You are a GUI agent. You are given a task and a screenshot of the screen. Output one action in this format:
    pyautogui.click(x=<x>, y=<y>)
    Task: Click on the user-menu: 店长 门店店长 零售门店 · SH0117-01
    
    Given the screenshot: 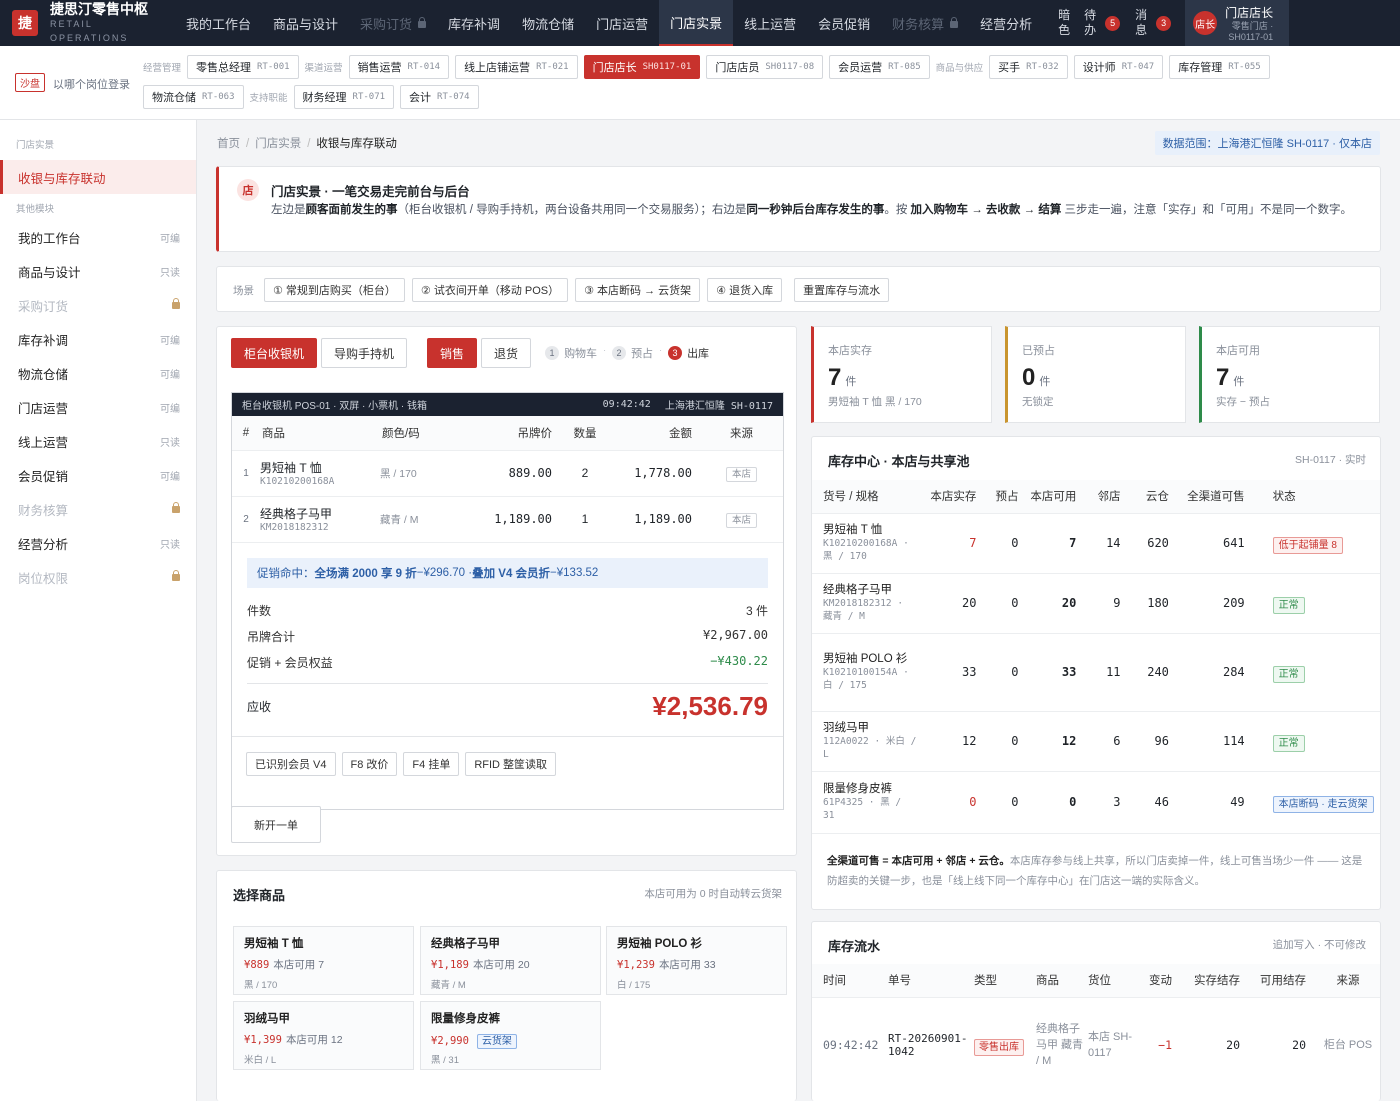 What is the action you would take?
    pyautogui.click(x=1237, y=23)
    